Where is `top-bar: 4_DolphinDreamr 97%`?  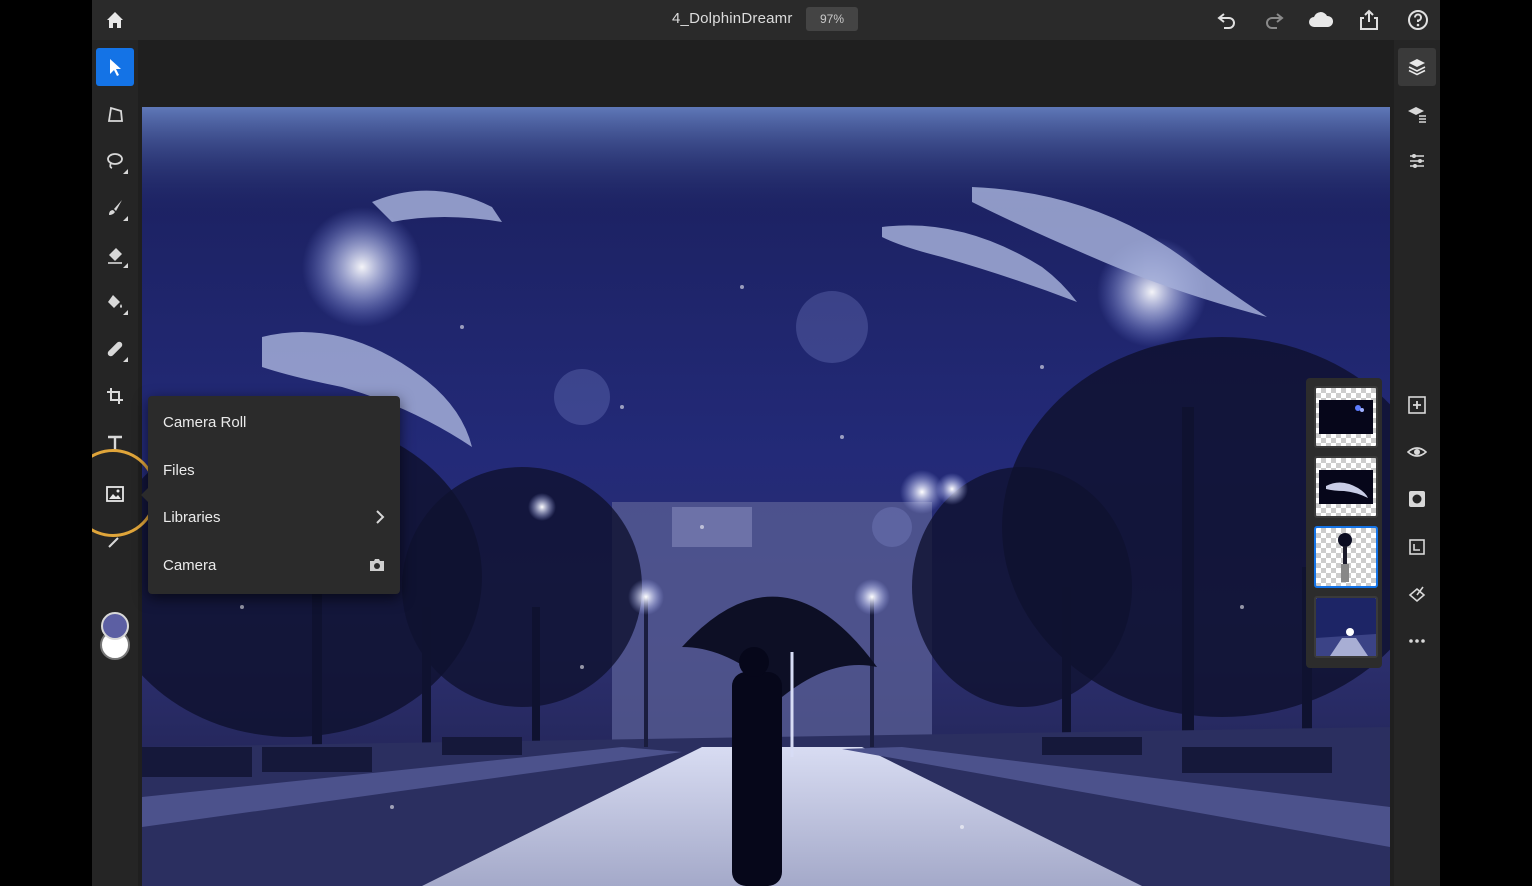
top-bar: 4_DolphinDreamr 97% is located at coordinates (766, 20).